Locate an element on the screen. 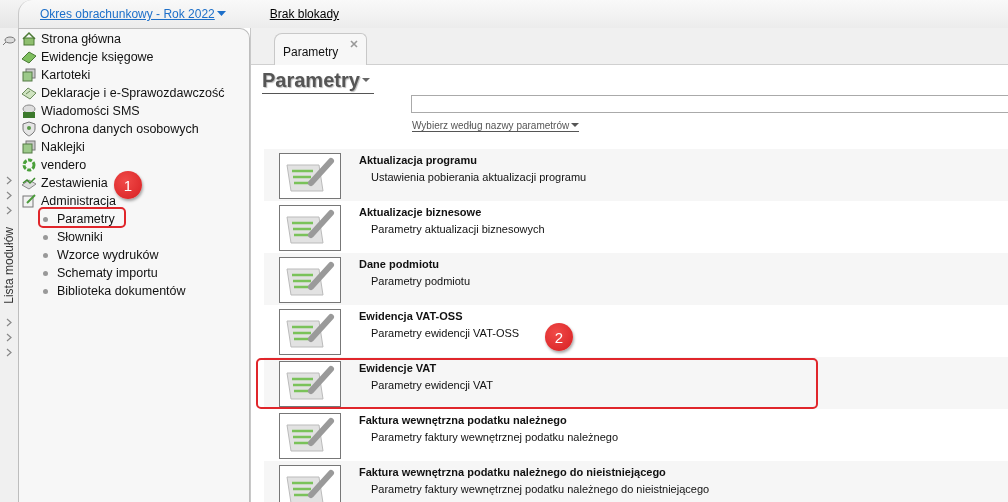 The height and width of the screenshot is (502, 1008). sidebar-item: Administracja is located at coordinates (79, 201).